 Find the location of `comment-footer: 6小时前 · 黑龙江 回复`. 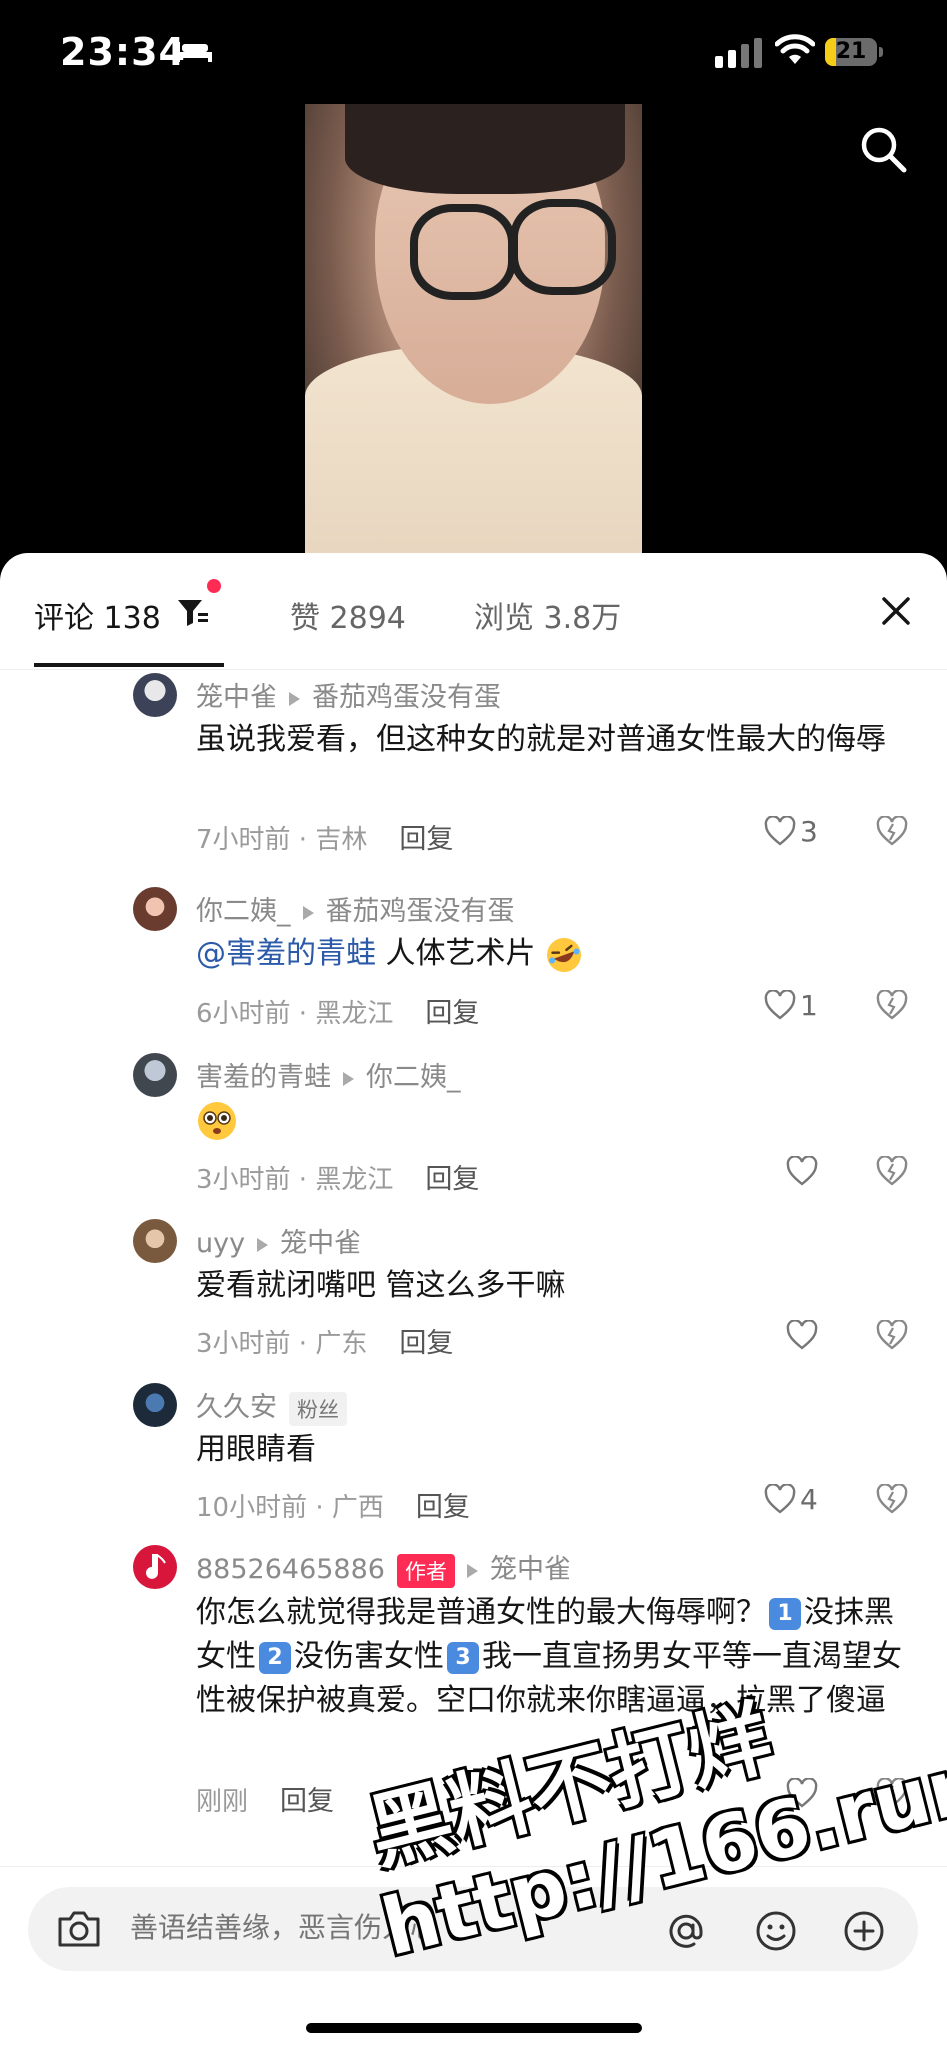

comment-footer: 6小时前 · 黑龙江 回复 is located at coordinates (337, 1010).